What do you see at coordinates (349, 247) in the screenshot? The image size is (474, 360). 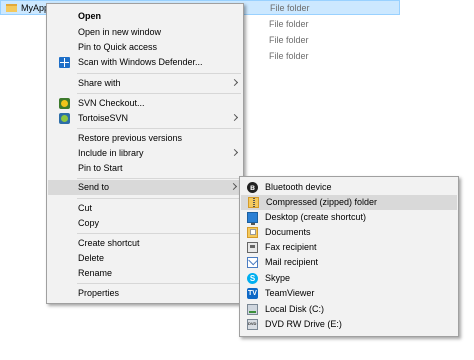 I see `send-to-fax: Fax recipient` at bounding box center [349, 247].